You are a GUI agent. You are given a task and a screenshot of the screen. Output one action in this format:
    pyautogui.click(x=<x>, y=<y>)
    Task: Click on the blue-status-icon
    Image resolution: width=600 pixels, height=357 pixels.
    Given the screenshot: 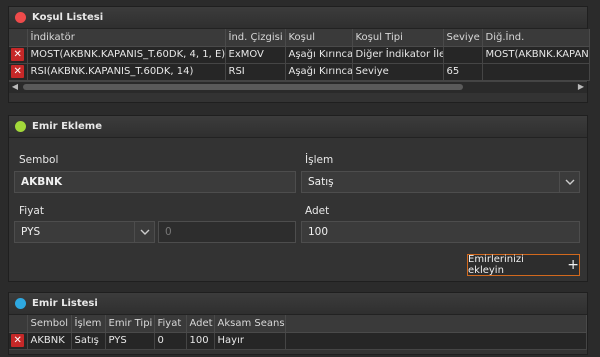 What is the action you would take?
    pyautogui.click(x=20, y=303)
    